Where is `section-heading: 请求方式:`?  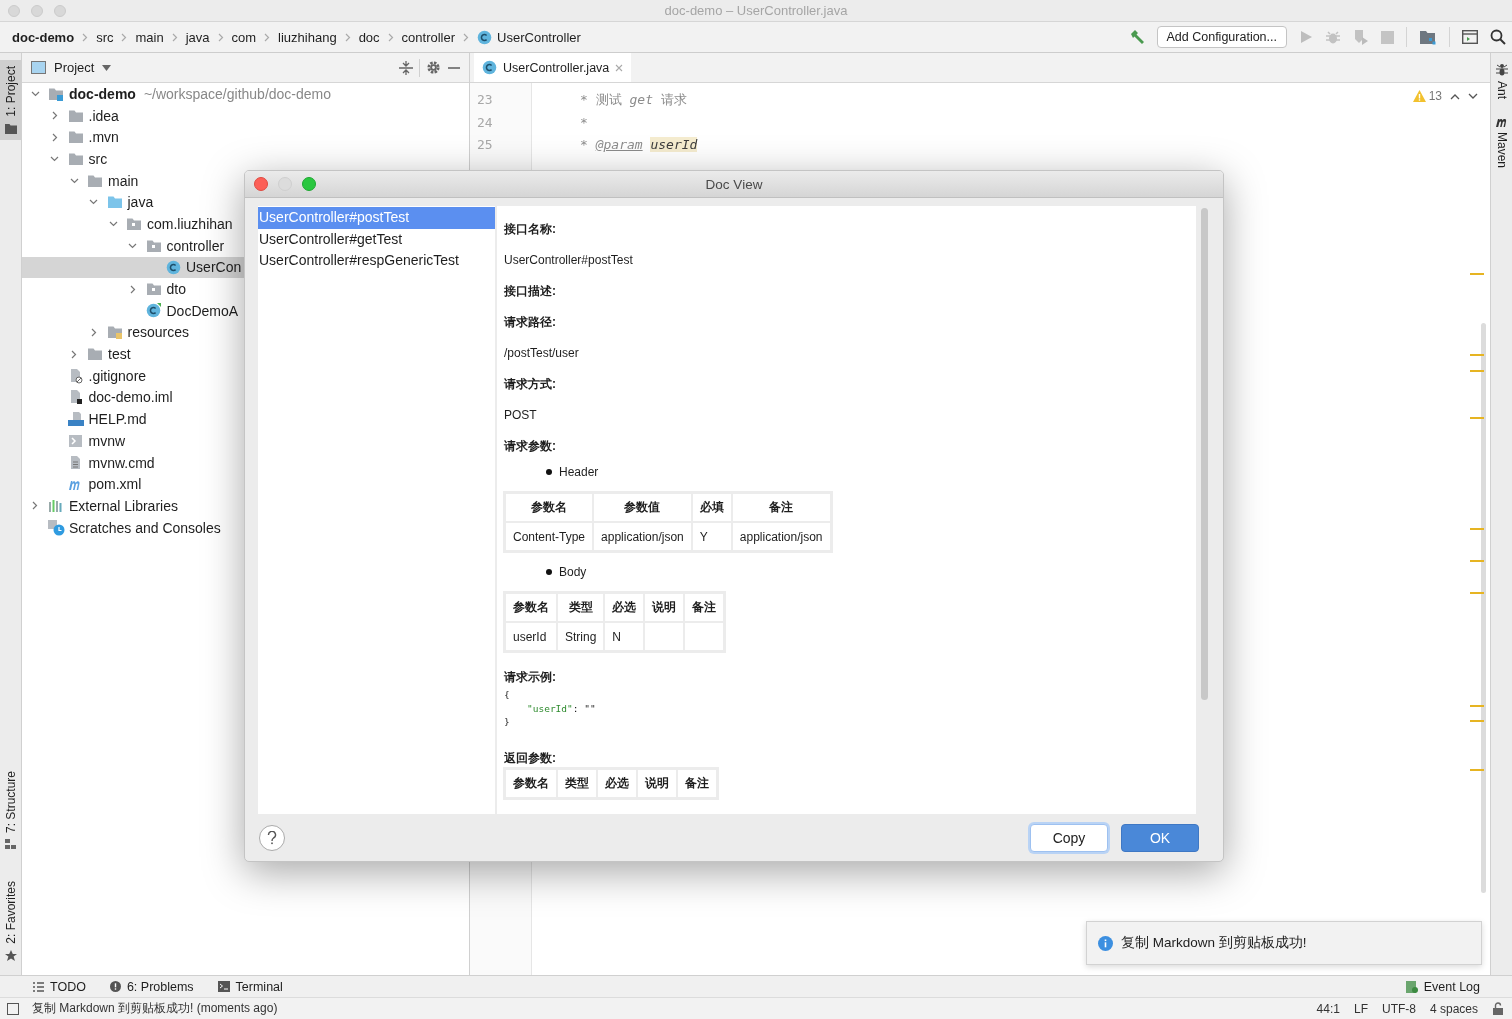
section-heading: 请求方式: is located at coordinates (530, 384).